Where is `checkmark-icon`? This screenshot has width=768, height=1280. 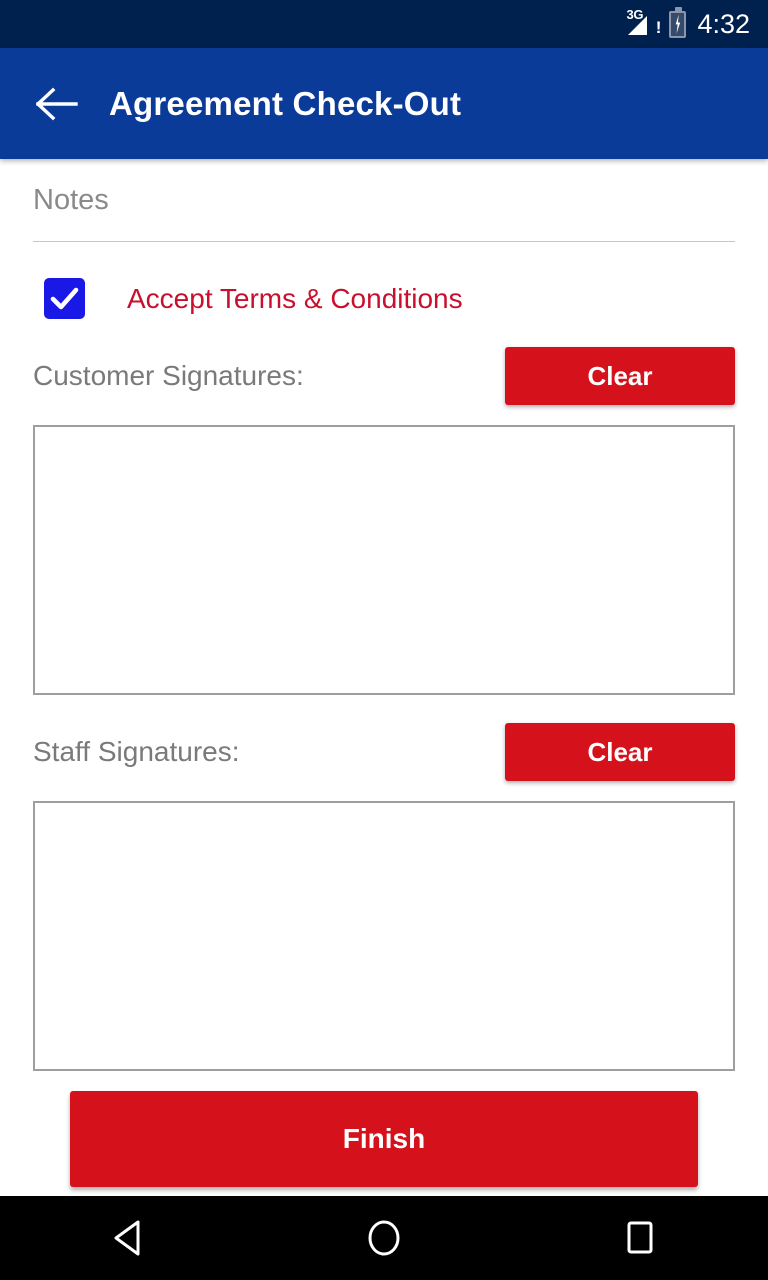
checkmark-icon is located at coordinates (64, 298).